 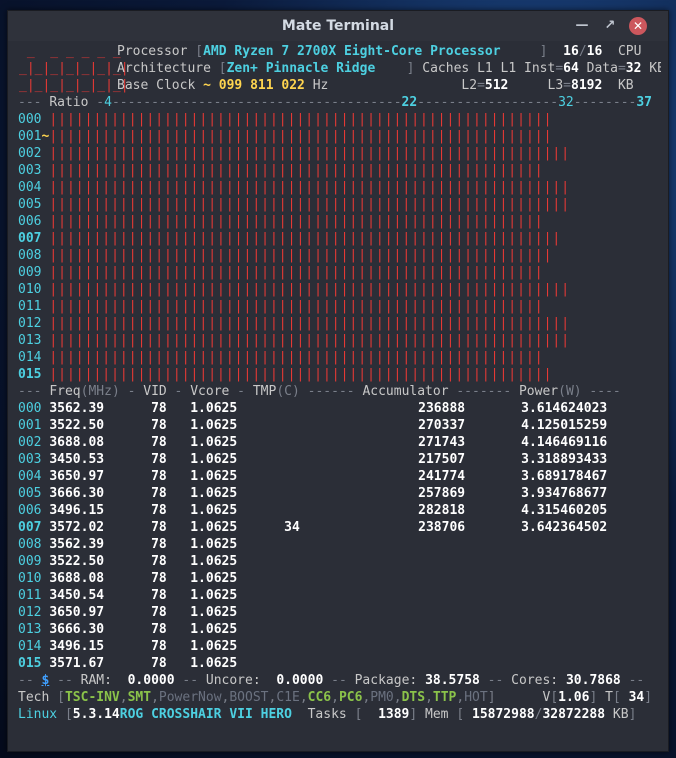 I want to click on tech-flag: CC6, so click(x=319, y=697).